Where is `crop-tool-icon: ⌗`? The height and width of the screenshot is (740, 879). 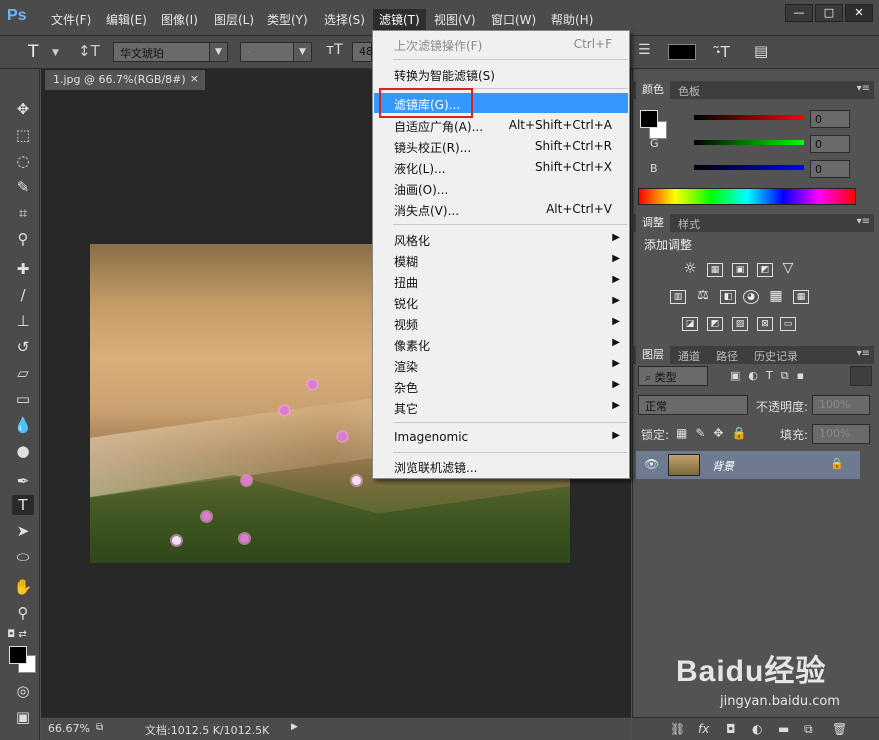 crop-tool-icon: ⌗ is located at coordinates (23, 213).